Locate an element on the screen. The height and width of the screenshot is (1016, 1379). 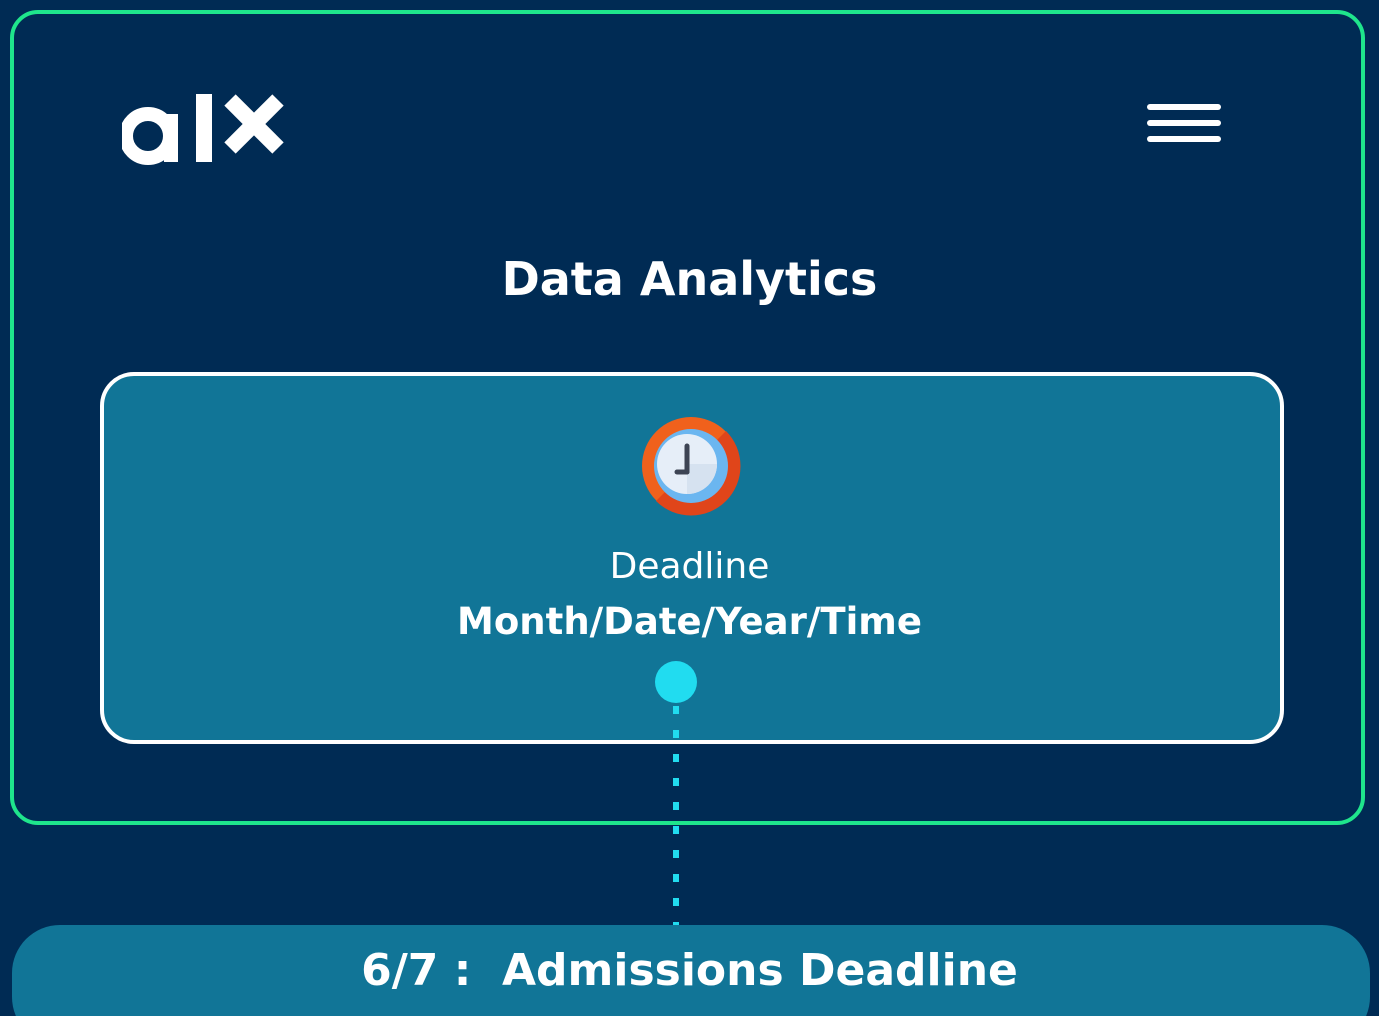
hamburger-menu-icon is located at coordinates (1185, 125).